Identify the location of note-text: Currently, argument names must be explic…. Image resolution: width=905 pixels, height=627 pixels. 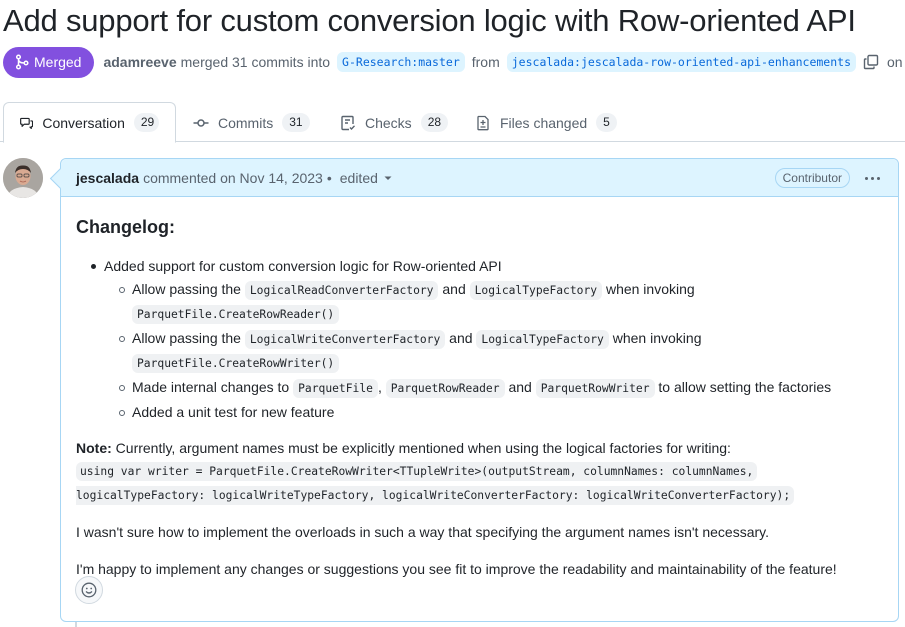
(423, 448).